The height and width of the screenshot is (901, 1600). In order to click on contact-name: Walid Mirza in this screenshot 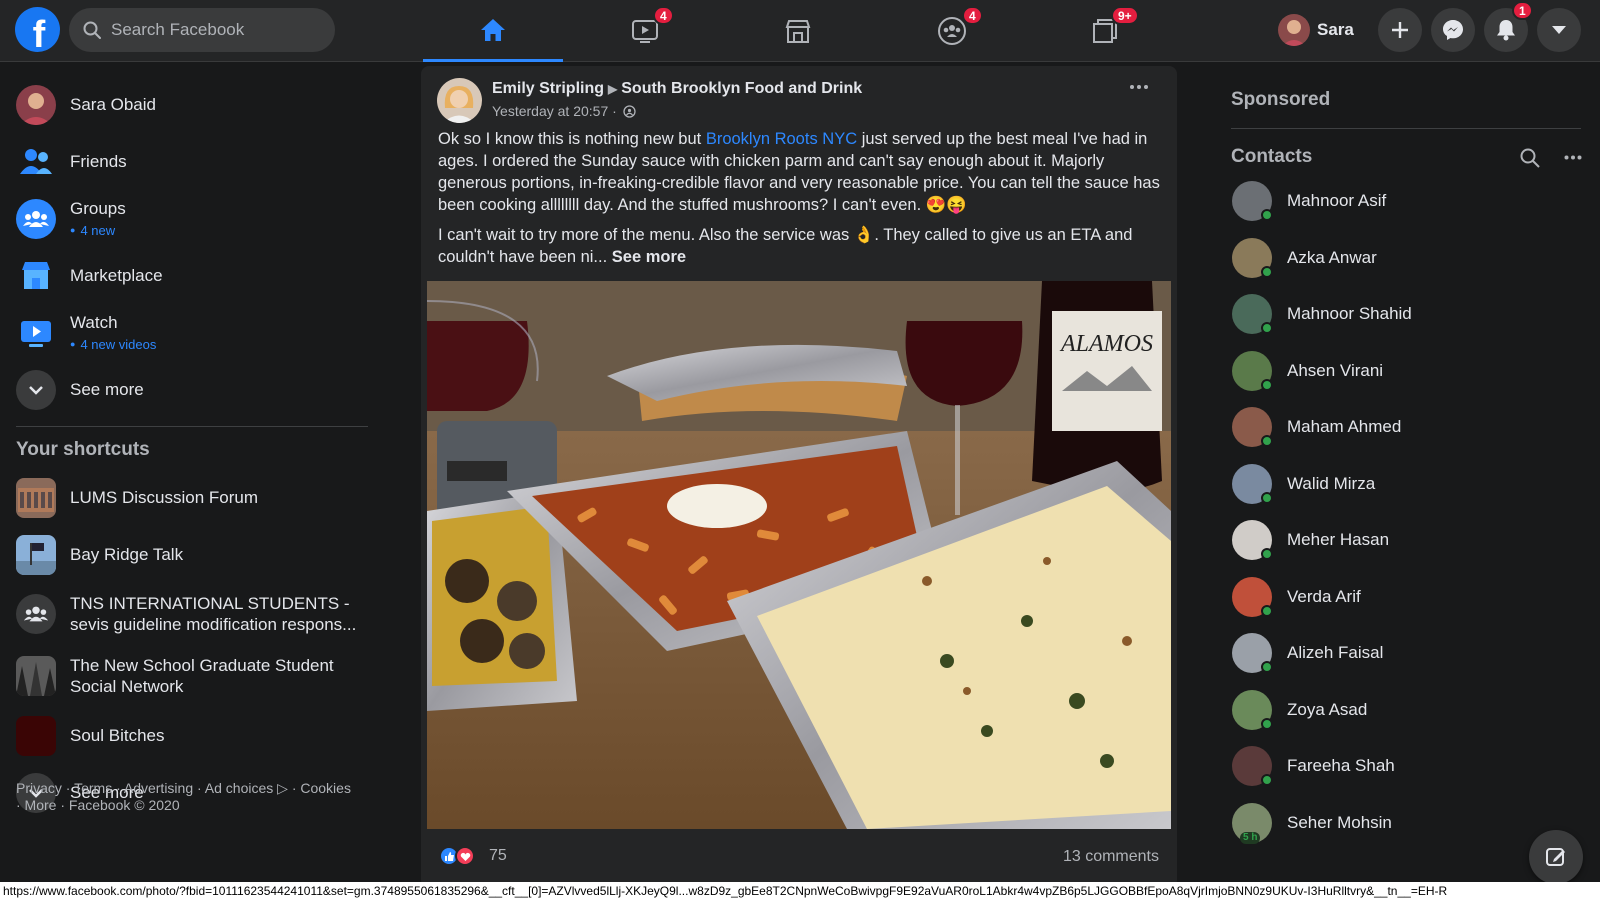, I will do `click(1331, 483)`.